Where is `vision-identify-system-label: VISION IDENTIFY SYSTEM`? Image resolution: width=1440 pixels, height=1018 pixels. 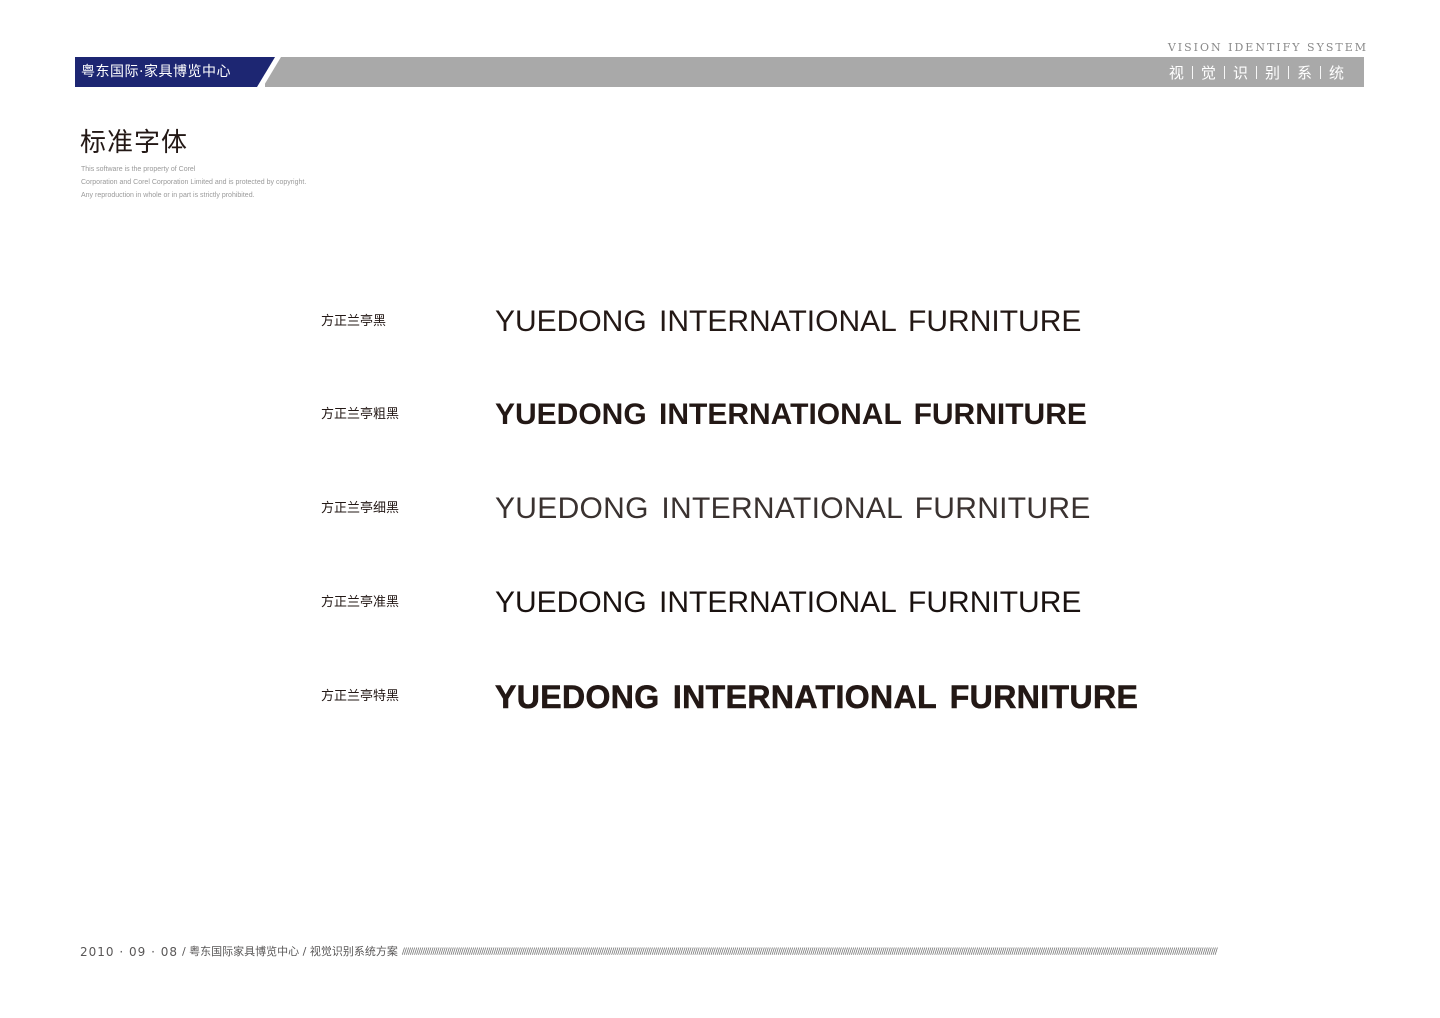 vision-identify-system-label: VISION IDENTIFY SYSTEM is located at coordinates (1267, 47).